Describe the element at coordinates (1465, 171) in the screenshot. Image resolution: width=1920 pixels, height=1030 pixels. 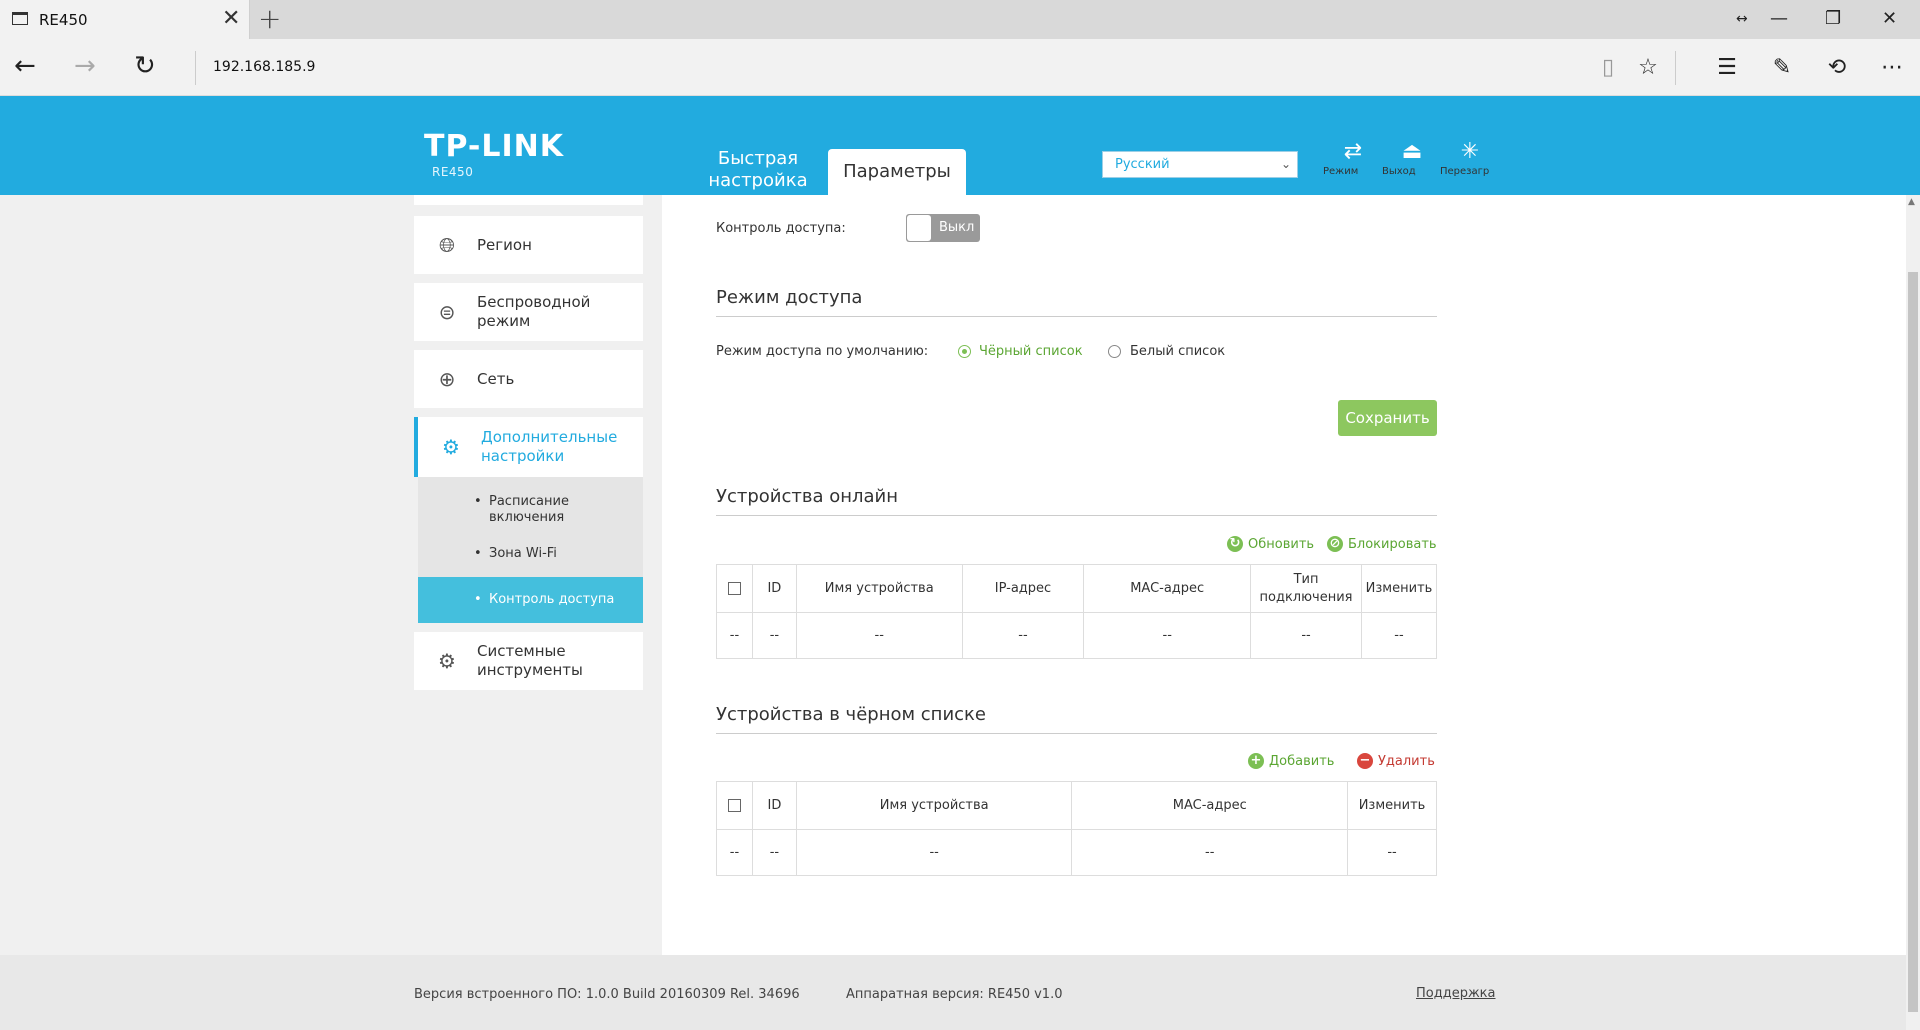
I see `reboot-label: Перезагр` at that location.